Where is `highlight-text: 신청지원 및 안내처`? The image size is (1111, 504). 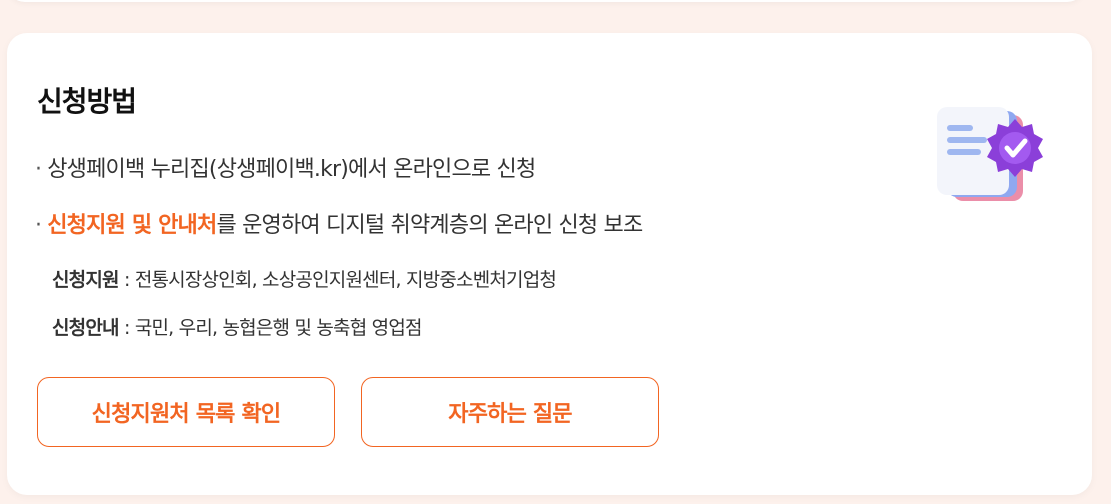 highlight-text: 신청지원 및 안내처 is located at coordinates (132, 225).